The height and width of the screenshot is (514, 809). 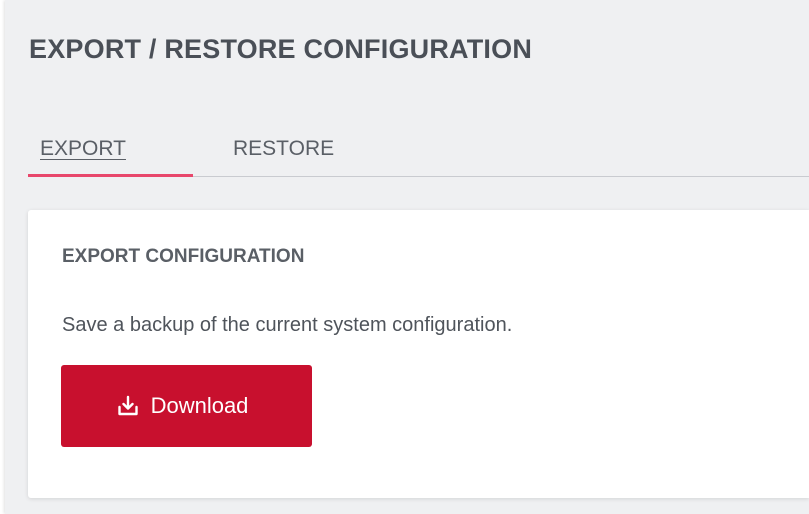 I want to click on tab-export: EXPORT, so click(x=110, y=143).